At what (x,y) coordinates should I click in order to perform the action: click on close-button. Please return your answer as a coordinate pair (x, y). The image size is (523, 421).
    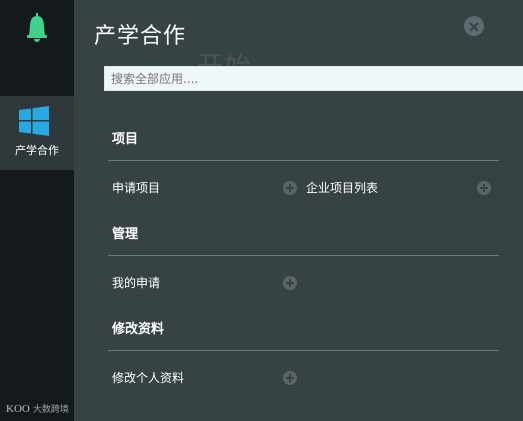
    Looking at the image, I should click on (474, 26).